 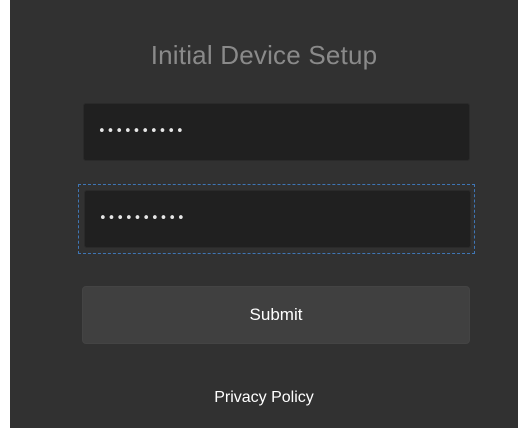 I want to click on password-field: ••••••••••, so click(x=276, y=132).